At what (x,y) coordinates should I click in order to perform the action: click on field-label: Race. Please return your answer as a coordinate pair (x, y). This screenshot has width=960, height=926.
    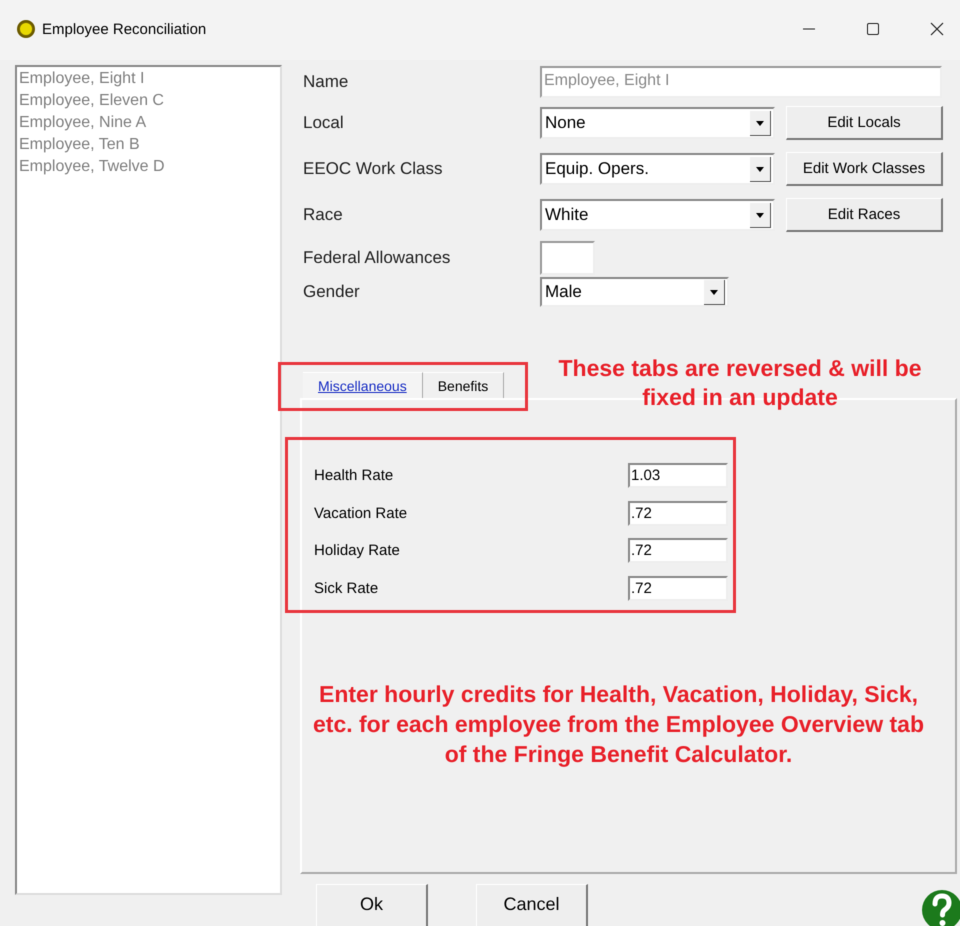
    Looking at the image, I should click on (323, 215).